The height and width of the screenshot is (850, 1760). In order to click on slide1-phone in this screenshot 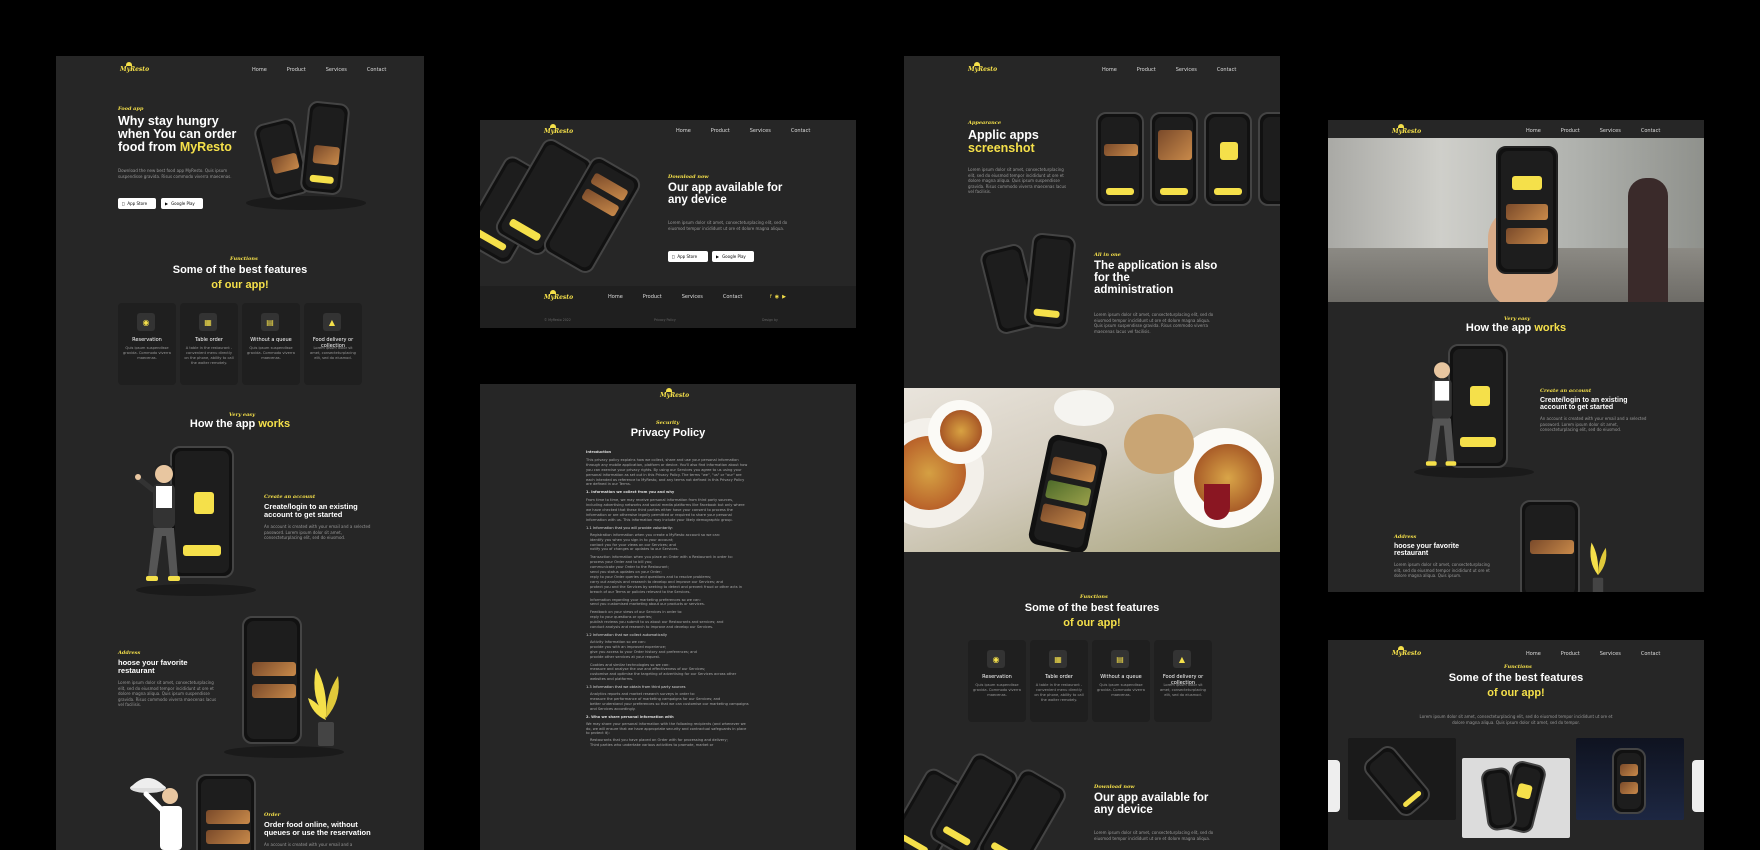, I will do `click(1397, 780)`.